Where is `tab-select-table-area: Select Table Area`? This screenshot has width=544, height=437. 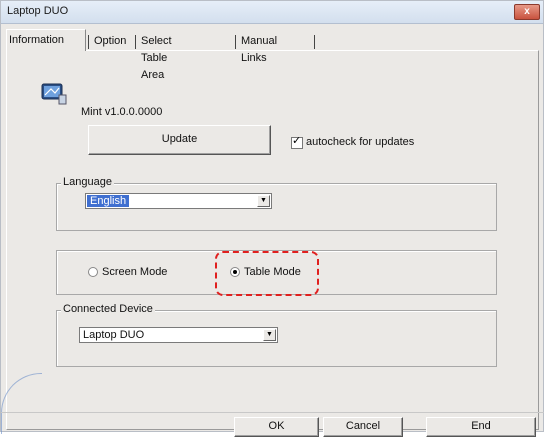 tab-select-table-area: Select Table Area is located at coordinates (156, 57).